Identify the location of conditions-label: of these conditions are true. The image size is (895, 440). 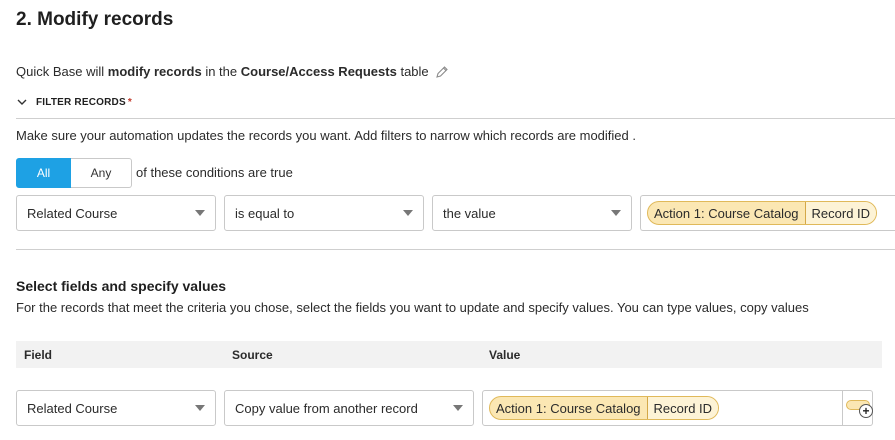
(214, 172).